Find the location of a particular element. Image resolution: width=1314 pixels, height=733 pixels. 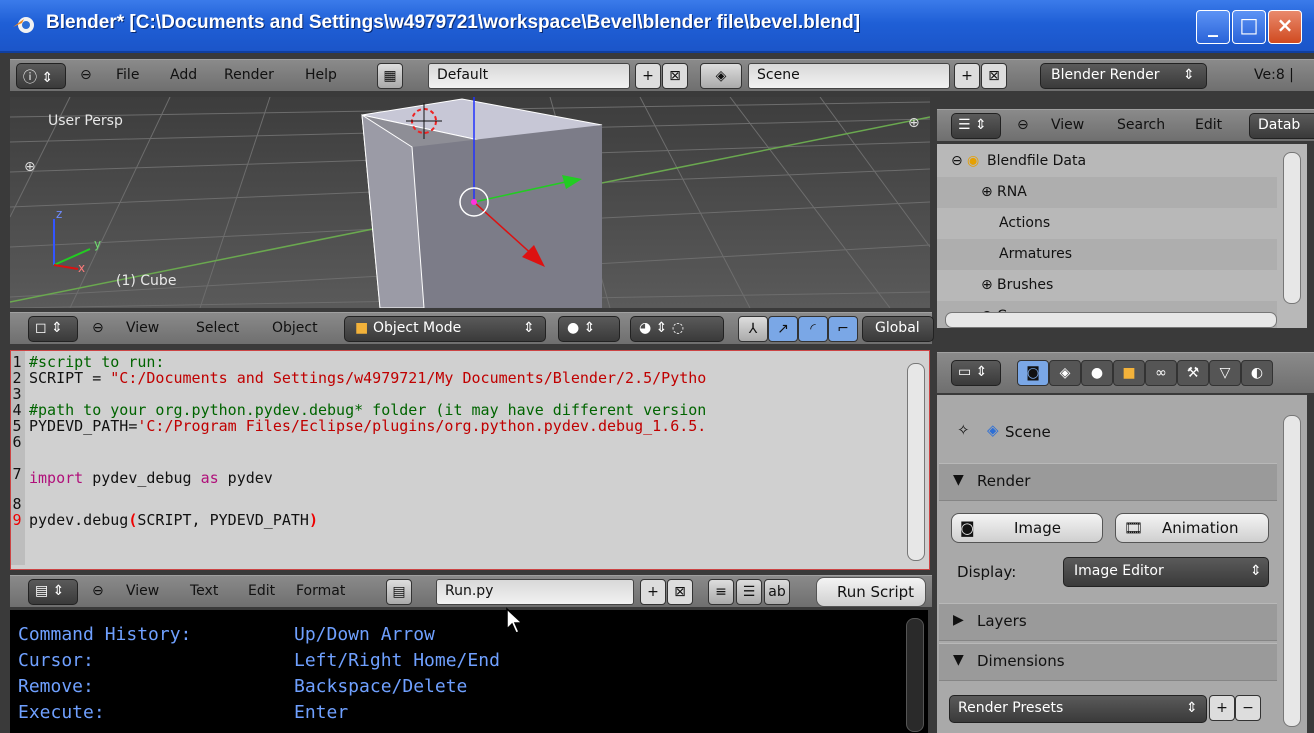

add-preset-icon: + is located at coordinates (1222, 708).